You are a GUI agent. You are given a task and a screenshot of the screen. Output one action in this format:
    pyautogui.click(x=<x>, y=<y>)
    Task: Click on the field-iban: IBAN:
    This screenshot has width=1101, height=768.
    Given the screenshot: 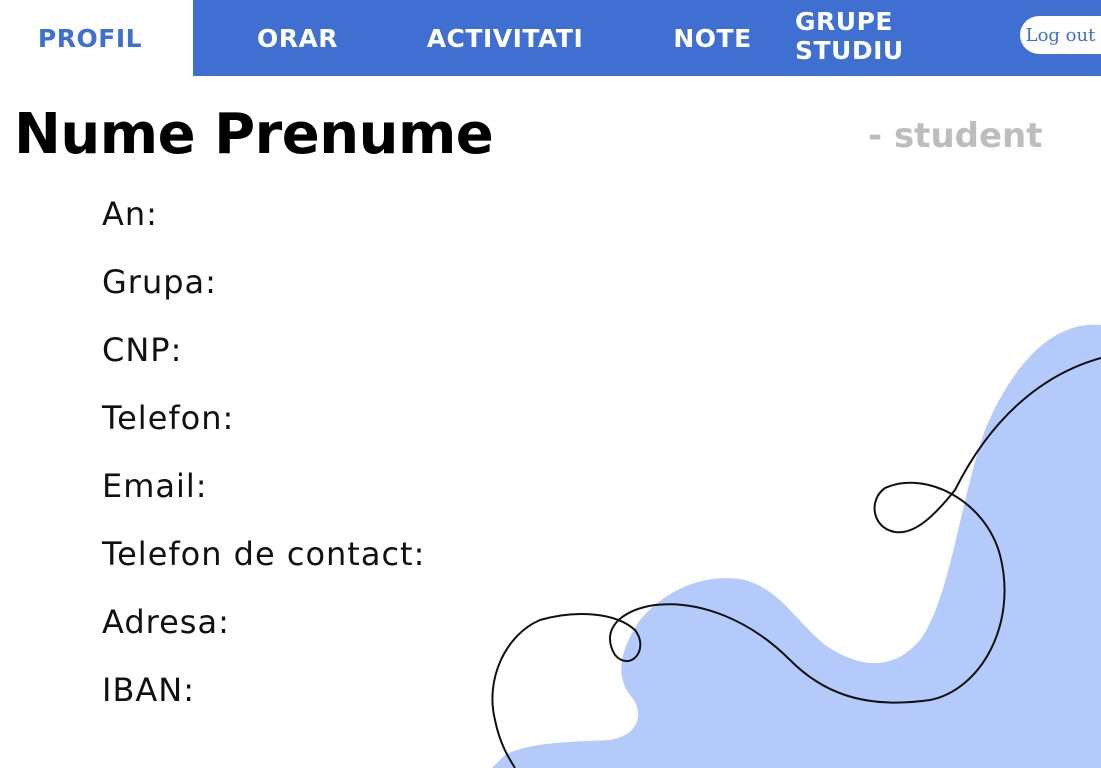 What is the action you would take?
    pyautogui.click(x=148, y=690)
    